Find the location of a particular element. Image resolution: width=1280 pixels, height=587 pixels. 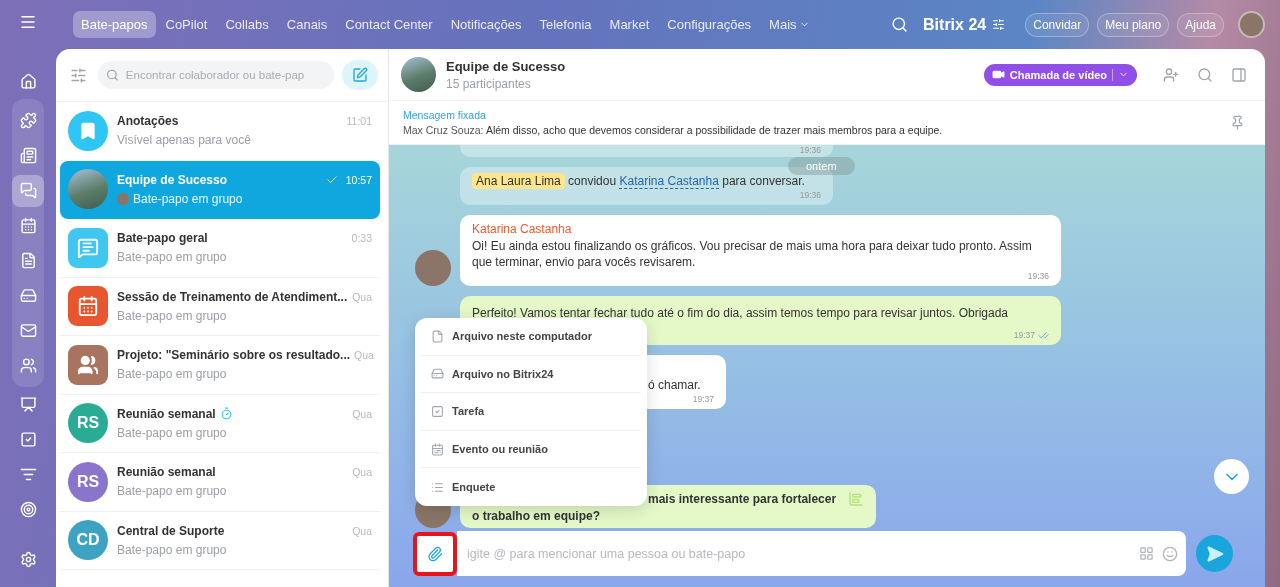

drive-icon is located at coordinates (437, 374).